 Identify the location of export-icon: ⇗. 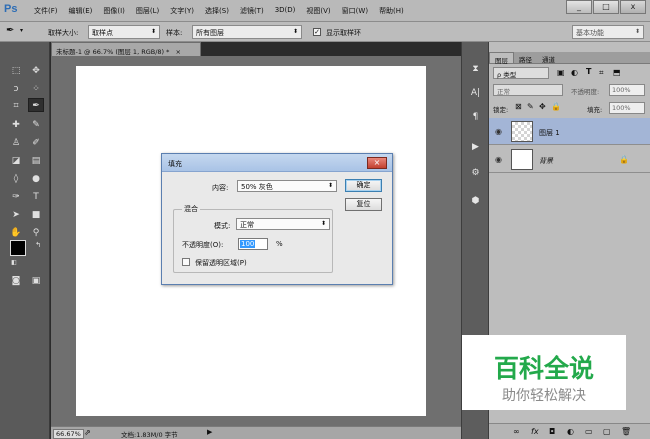
(87, 432).